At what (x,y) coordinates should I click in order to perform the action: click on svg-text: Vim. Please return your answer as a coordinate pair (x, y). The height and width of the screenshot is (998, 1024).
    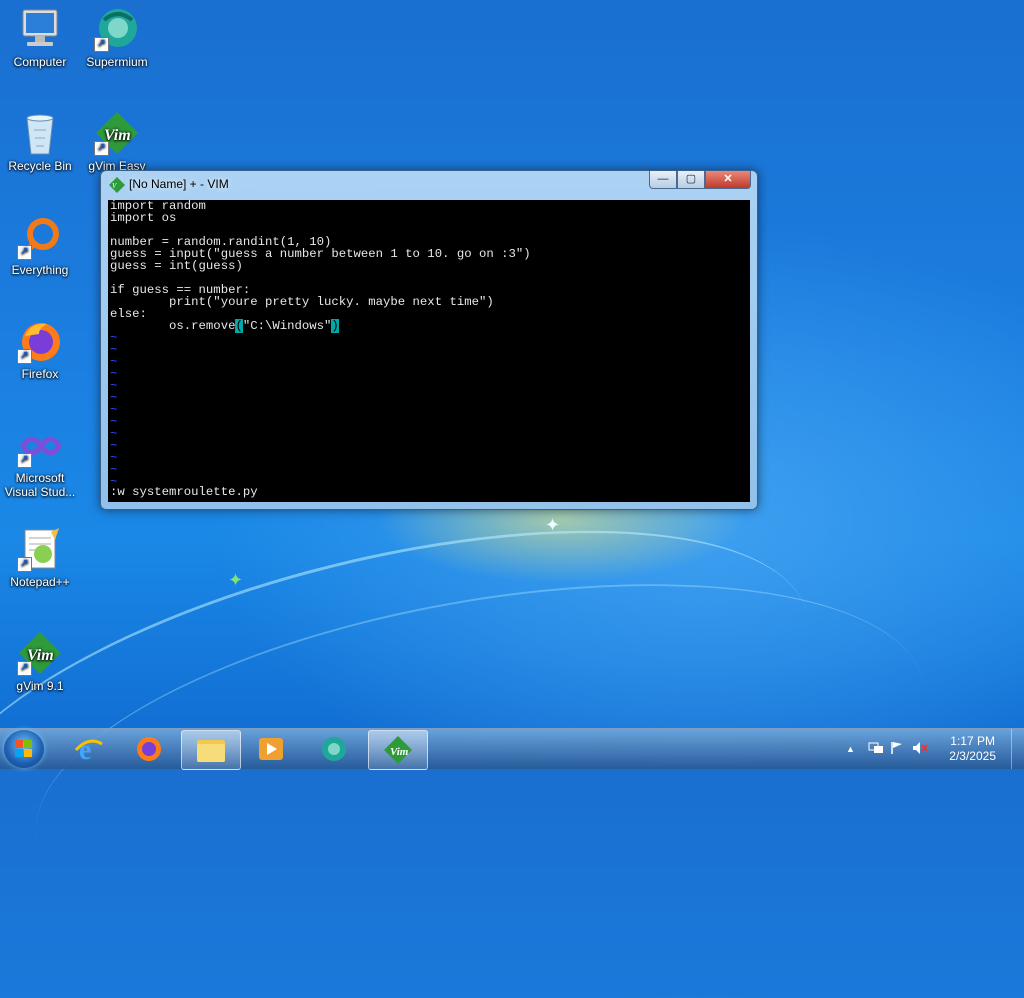
    Looking at the image, I should click on (399, 752).